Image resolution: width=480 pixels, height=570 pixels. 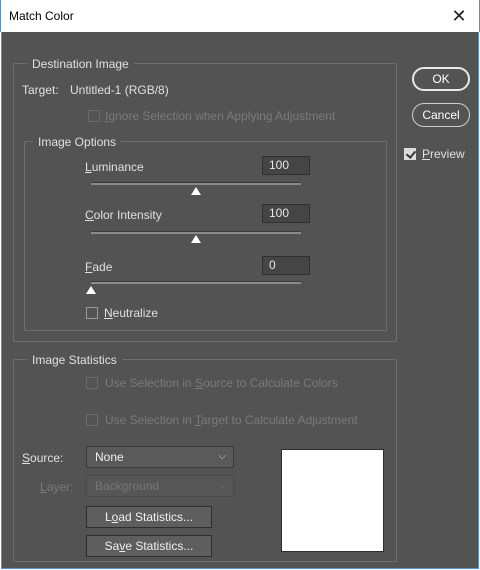 I want to click on color-intensity-label: Color Intensity, so click(x=123, y=215).